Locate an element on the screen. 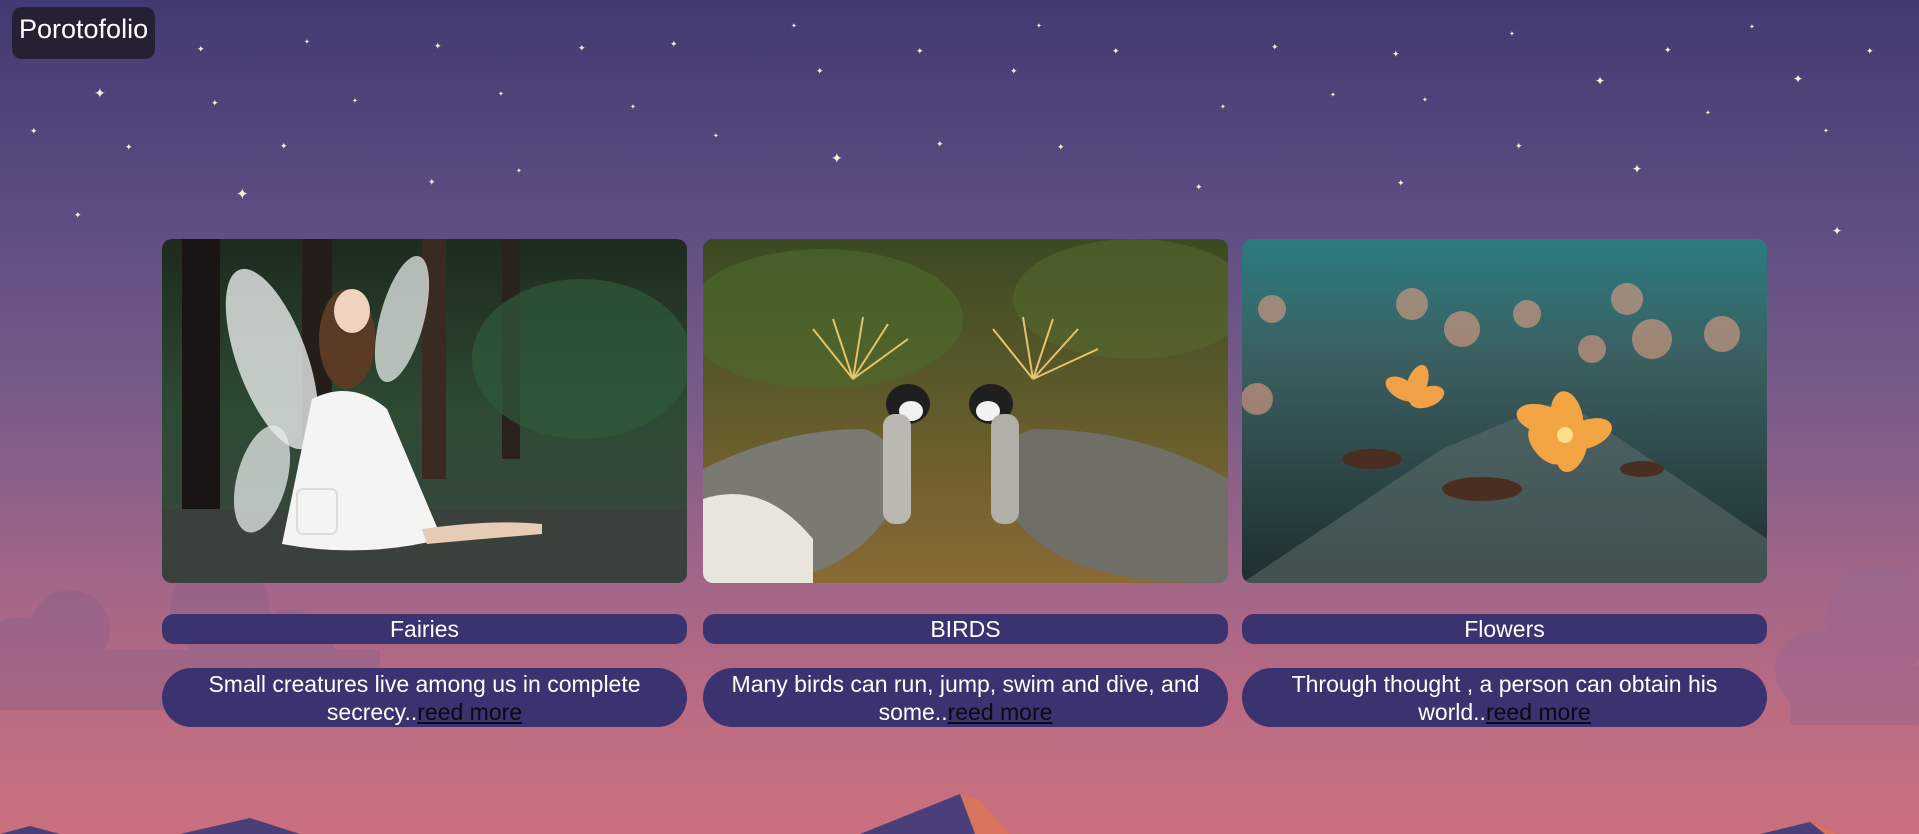 This screenshot has width=1919, height=834. card-title: Flowers is located at coordinates (1504, 629).